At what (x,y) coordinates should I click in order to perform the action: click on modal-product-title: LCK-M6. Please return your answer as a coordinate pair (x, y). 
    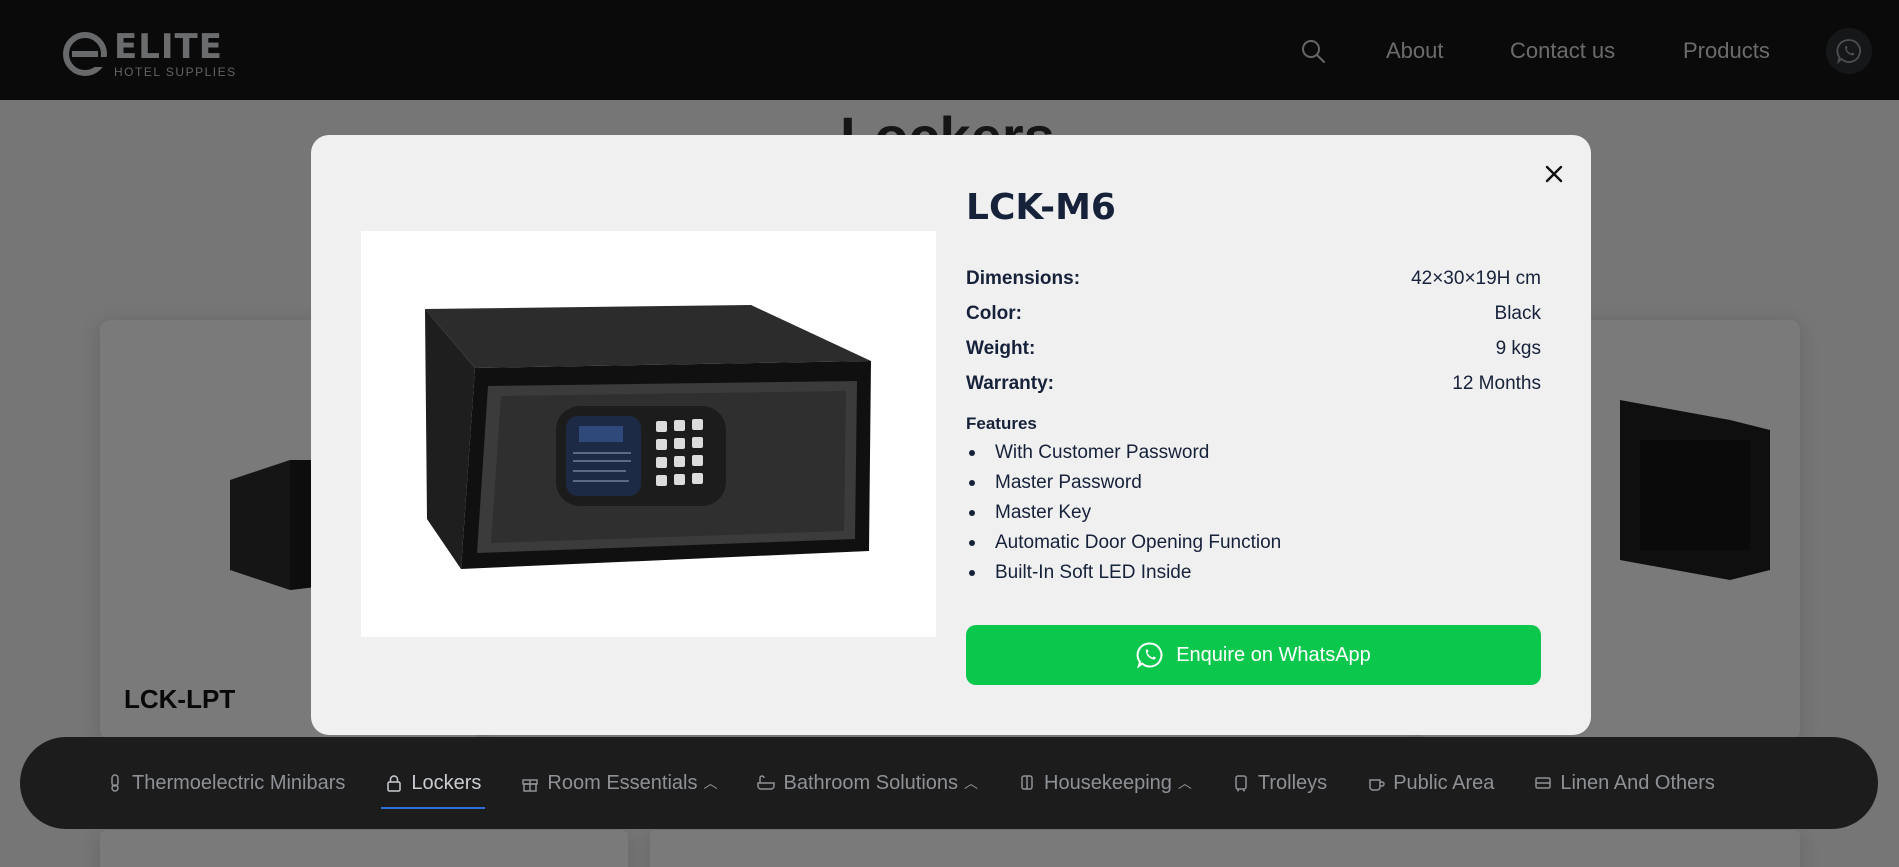
    Looking at the image, I should click on (1041, 207).